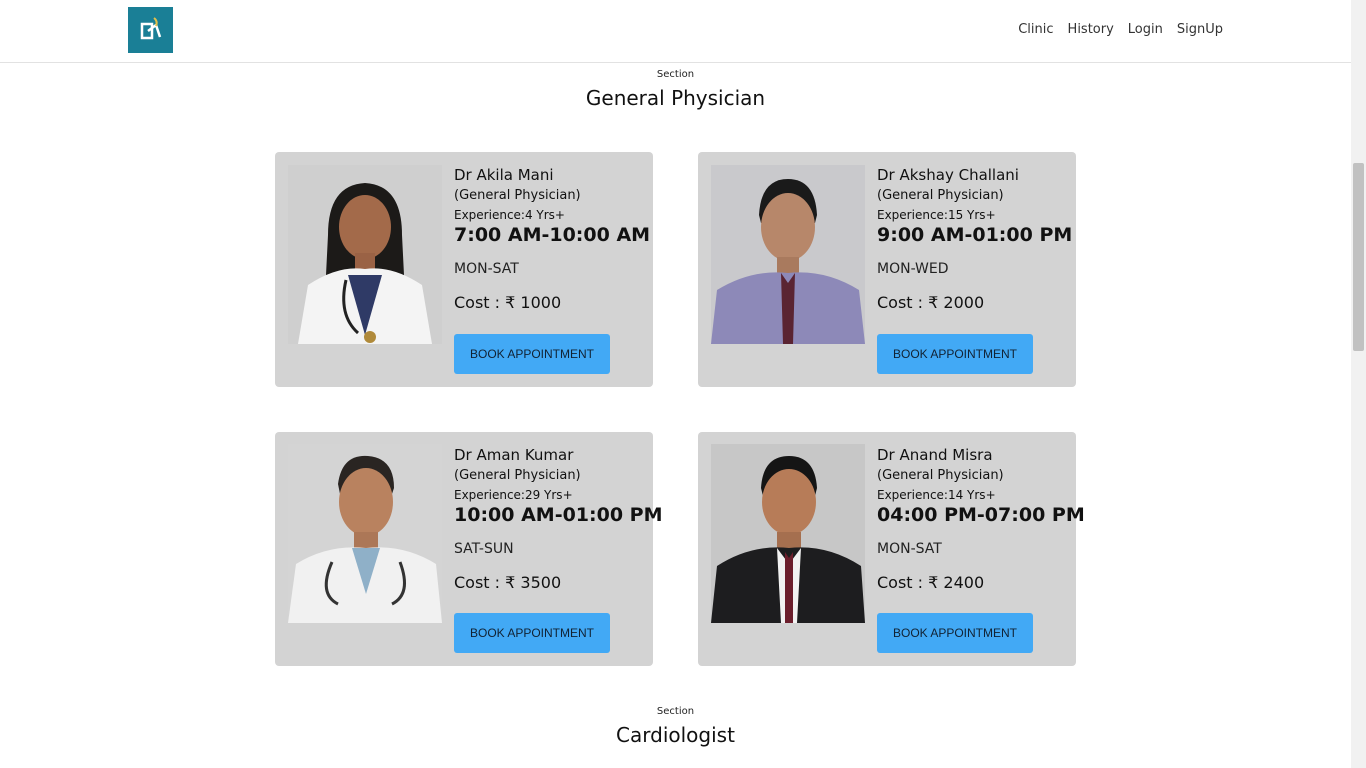 Image resolution: width=1366 pixels, height=768 pixels. What do you see at coordinates (975, 235) in the screenshot?
I see `doctor-timing: 9:00 AM-01:00 PM` at bounding box center [975, 235].